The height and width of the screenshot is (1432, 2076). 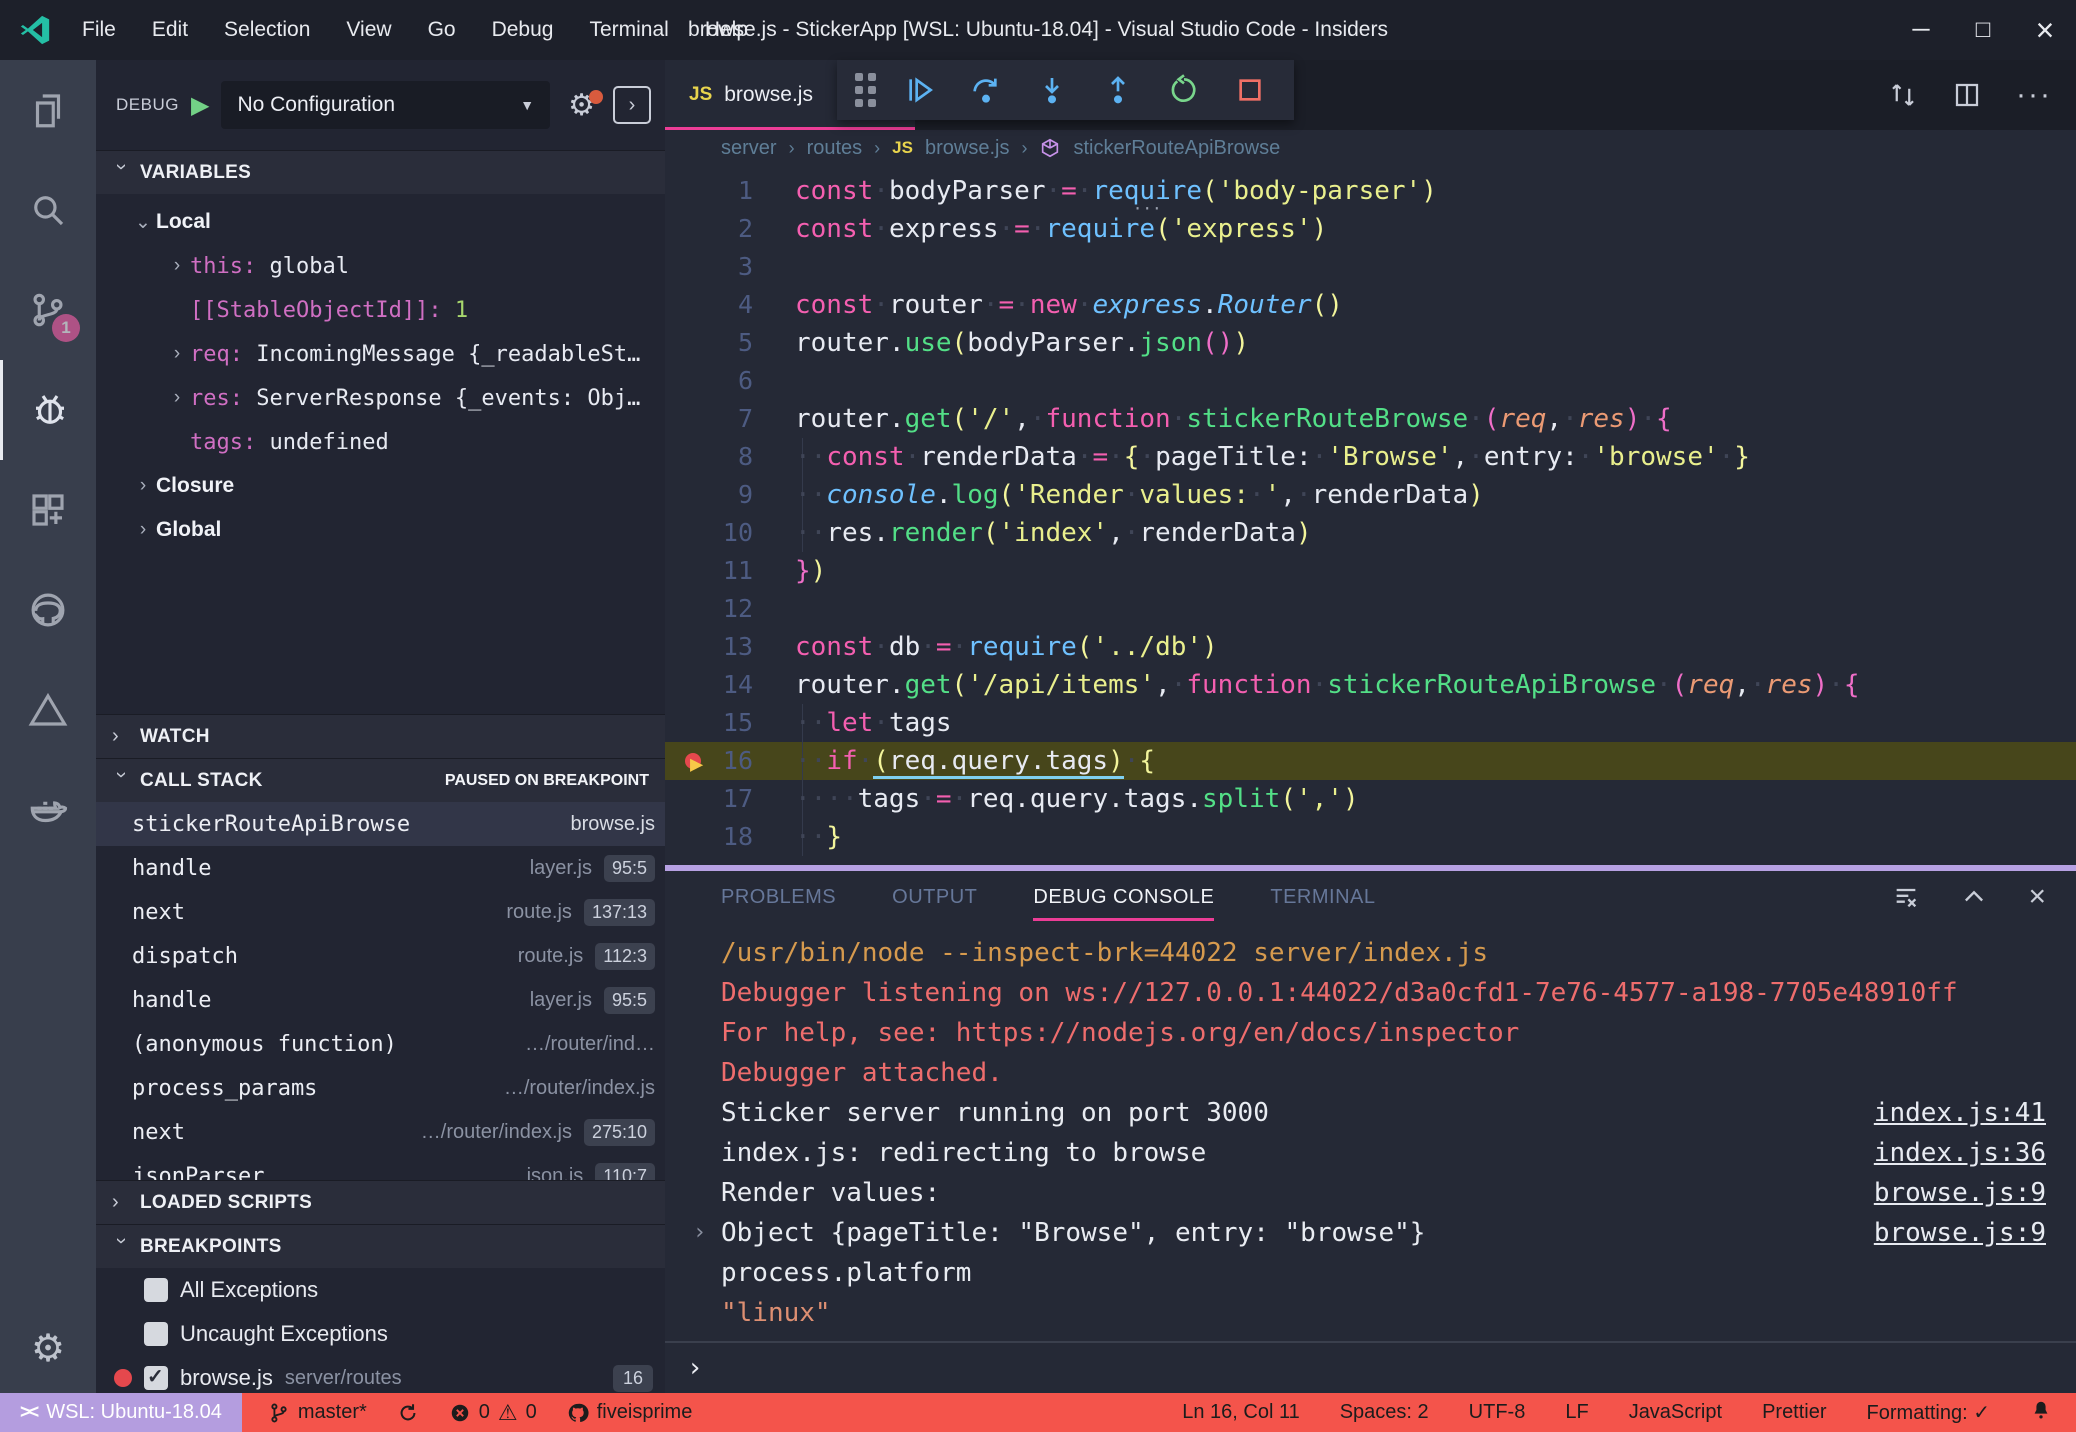 I want to click on call-stack-frame: next …/router/index.js 275:10, so click(x=380, y=1132).